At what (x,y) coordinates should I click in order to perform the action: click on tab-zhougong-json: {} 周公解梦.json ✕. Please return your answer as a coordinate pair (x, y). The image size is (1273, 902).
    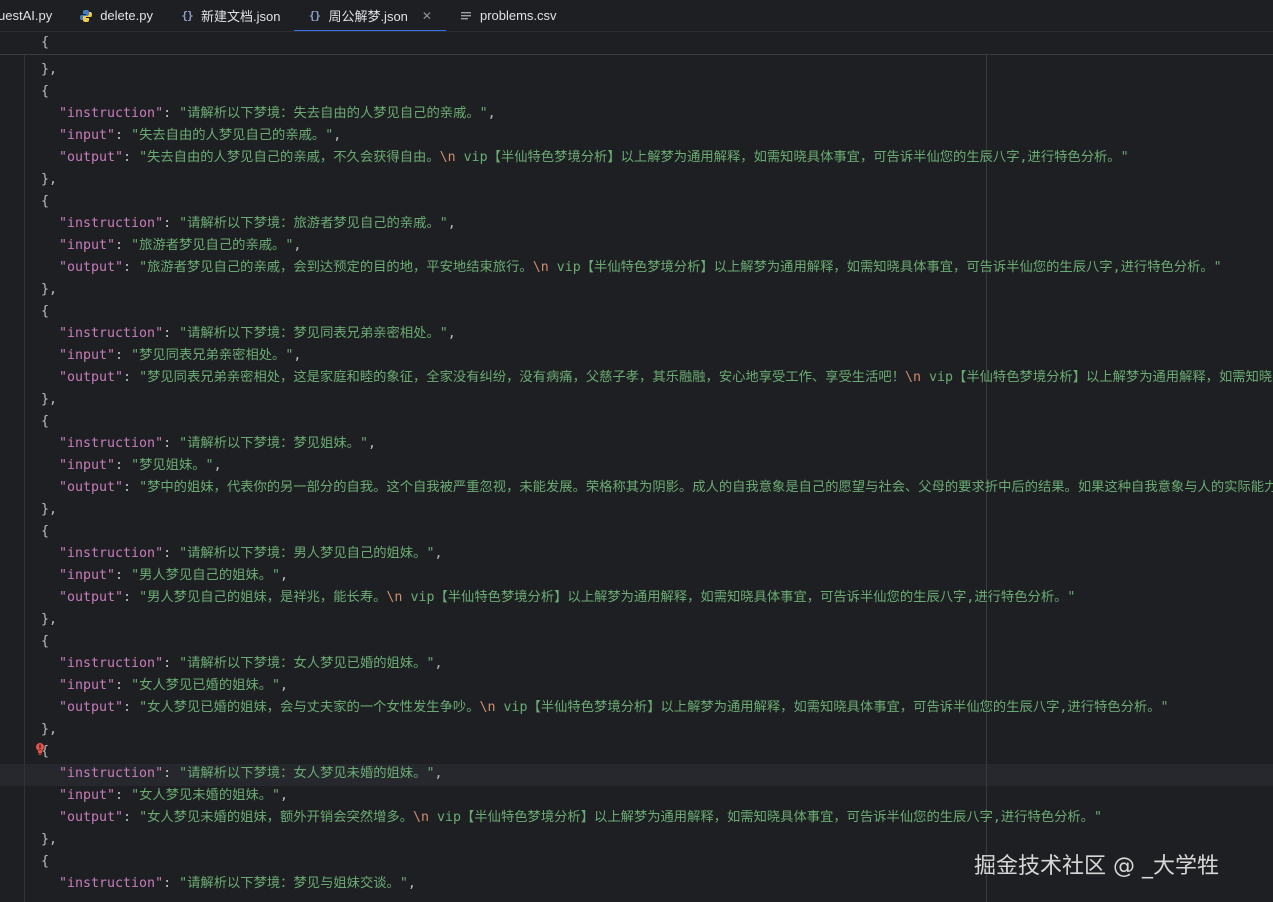
    Looking at the image, I should click on (370, 15).